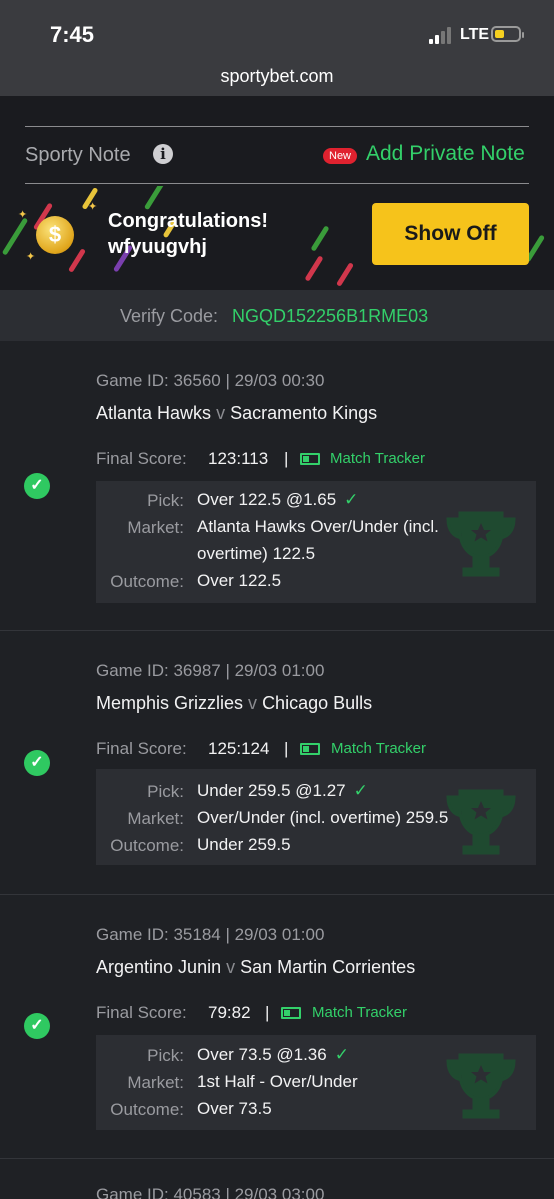 This screenshot has height=1199, width=554. What do you see at coordinates (244, 844) in the screenshot?
I see `outcome-value: Under 259.5` at bounding box center [244, 844].